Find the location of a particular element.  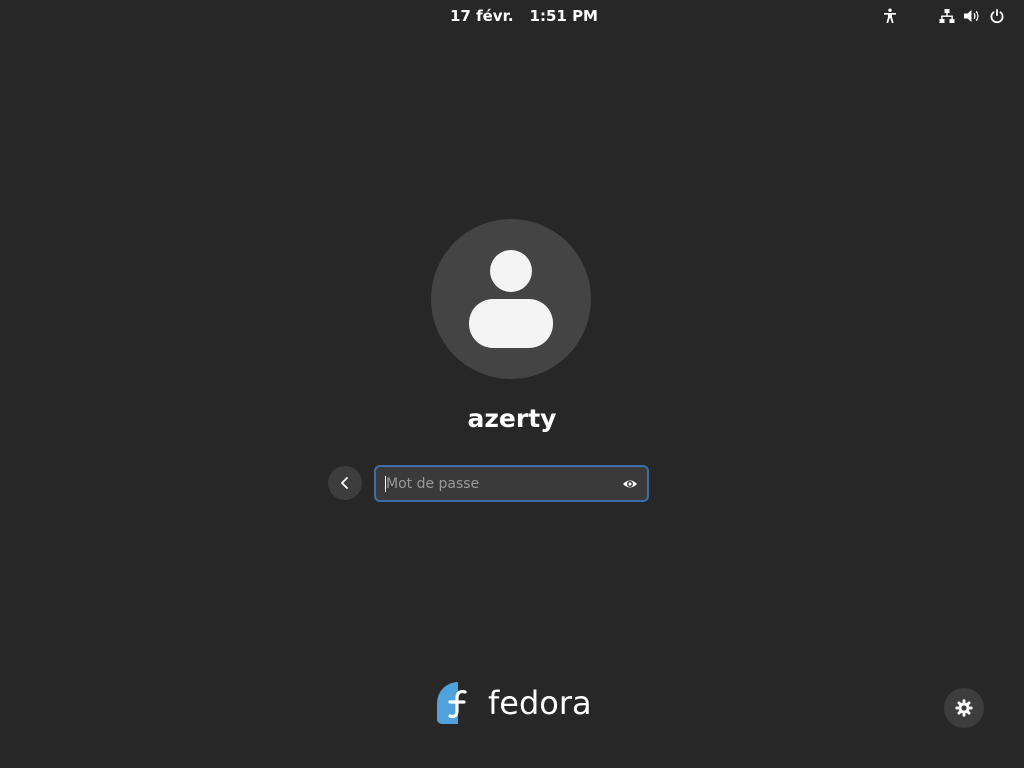

text-caret is located at coordinates (385, 484).